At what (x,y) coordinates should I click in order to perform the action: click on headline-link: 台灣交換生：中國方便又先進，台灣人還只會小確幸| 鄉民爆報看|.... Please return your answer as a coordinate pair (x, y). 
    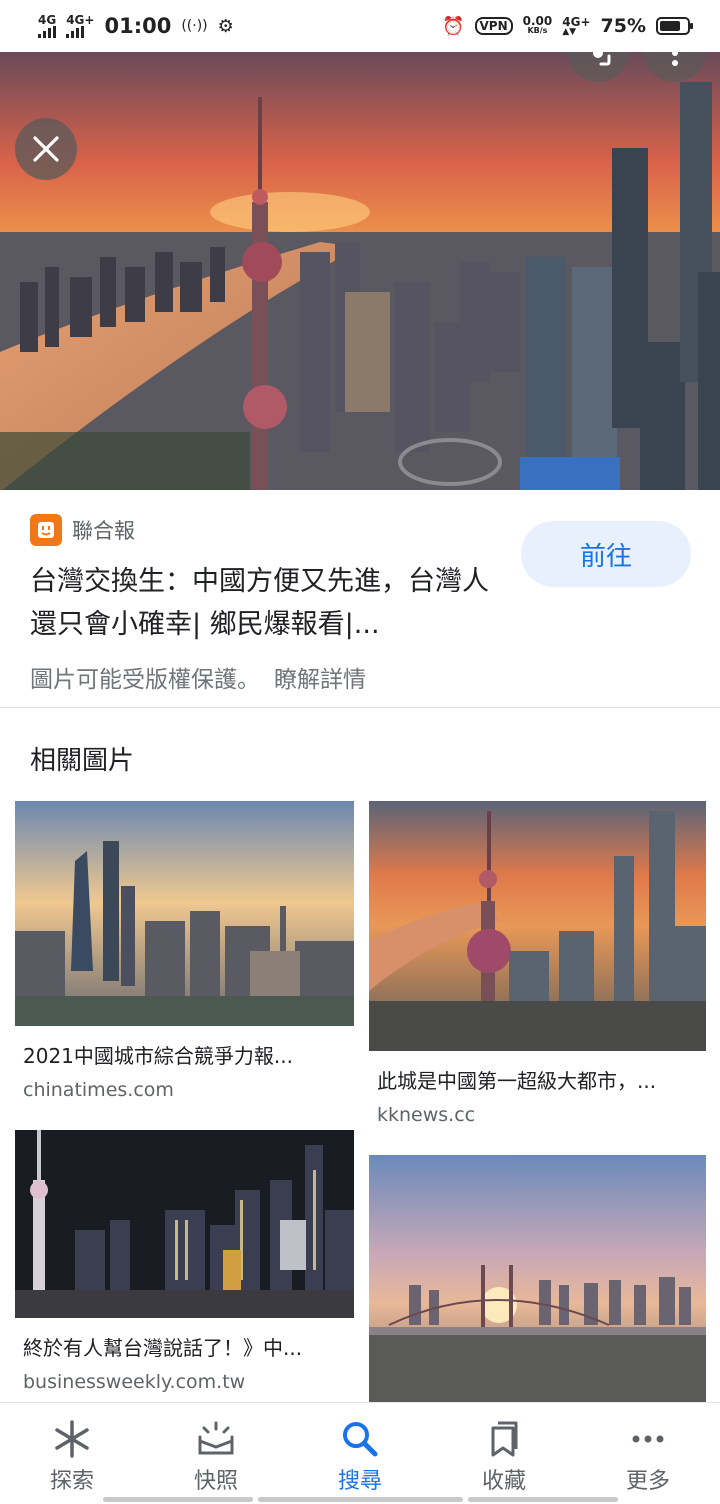
    Looking at the image, I should click on (265, 603).